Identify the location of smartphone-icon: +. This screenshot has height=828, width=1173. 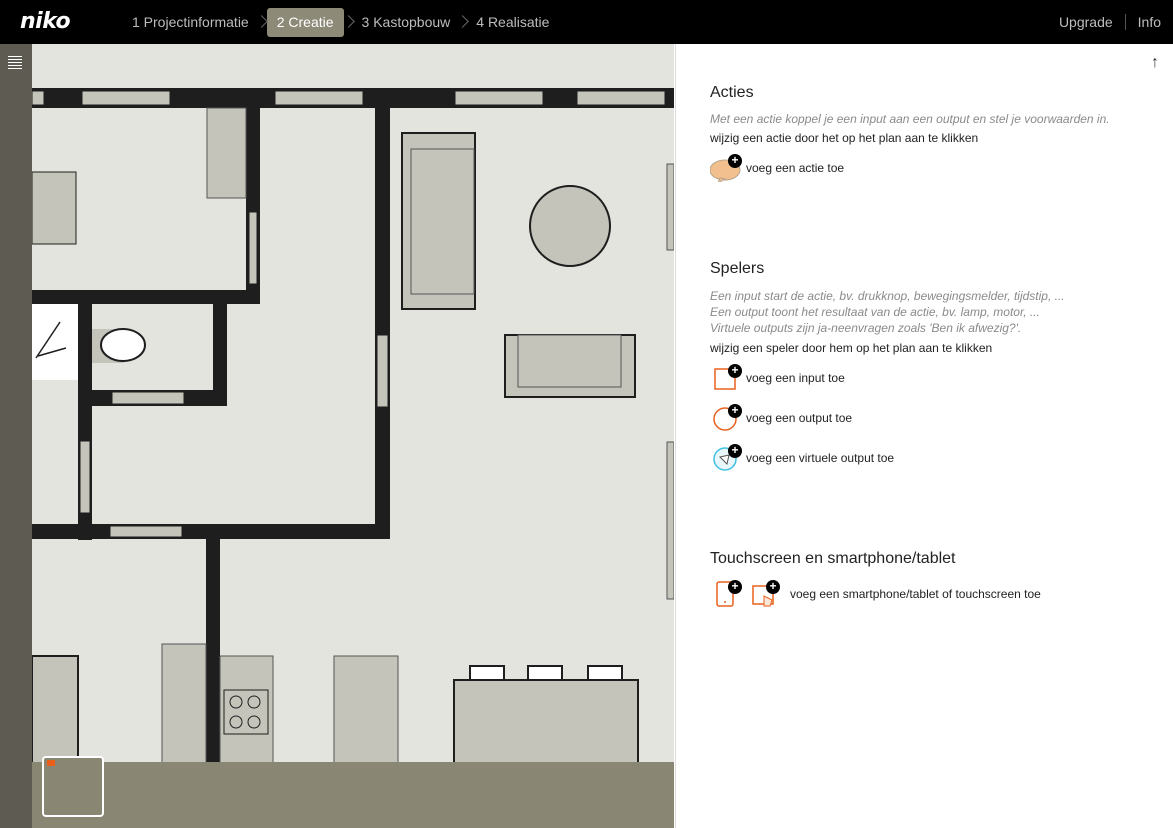
(728, 594).